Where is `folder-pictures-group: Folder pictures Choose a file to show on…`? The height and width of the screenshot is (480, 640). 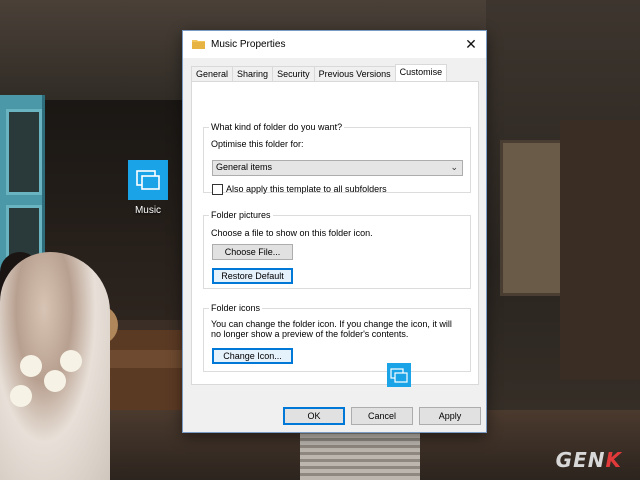
folder-pictures-group: Folder pictures Choose a file to show on… is located at coordinates (337, 249).